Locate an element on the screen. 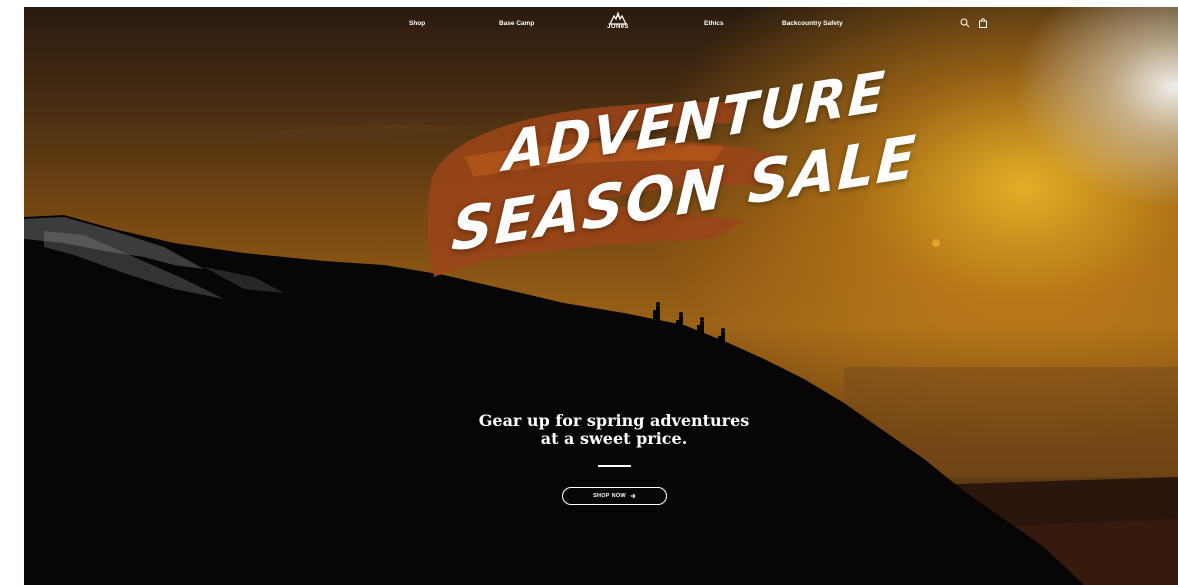 This screenshot has height=585, width=1178. mountain-logo-icon is located at coordinates (618, 18).